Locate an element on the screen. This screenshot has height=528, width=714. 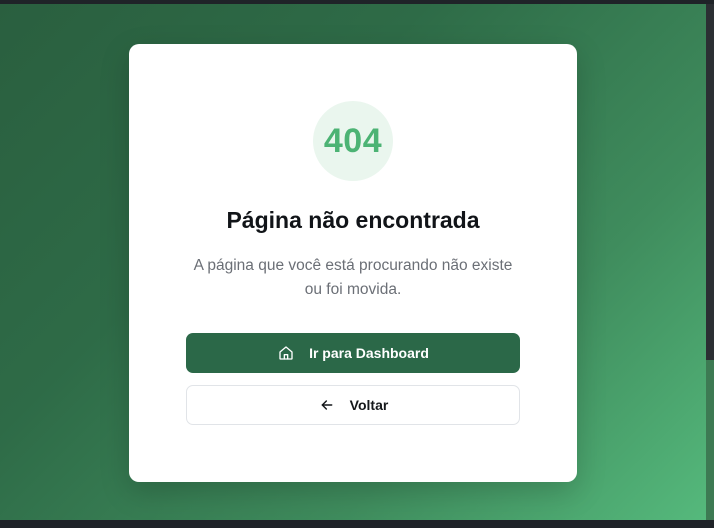
window-bottom-border is located at coordinates (357, 524).